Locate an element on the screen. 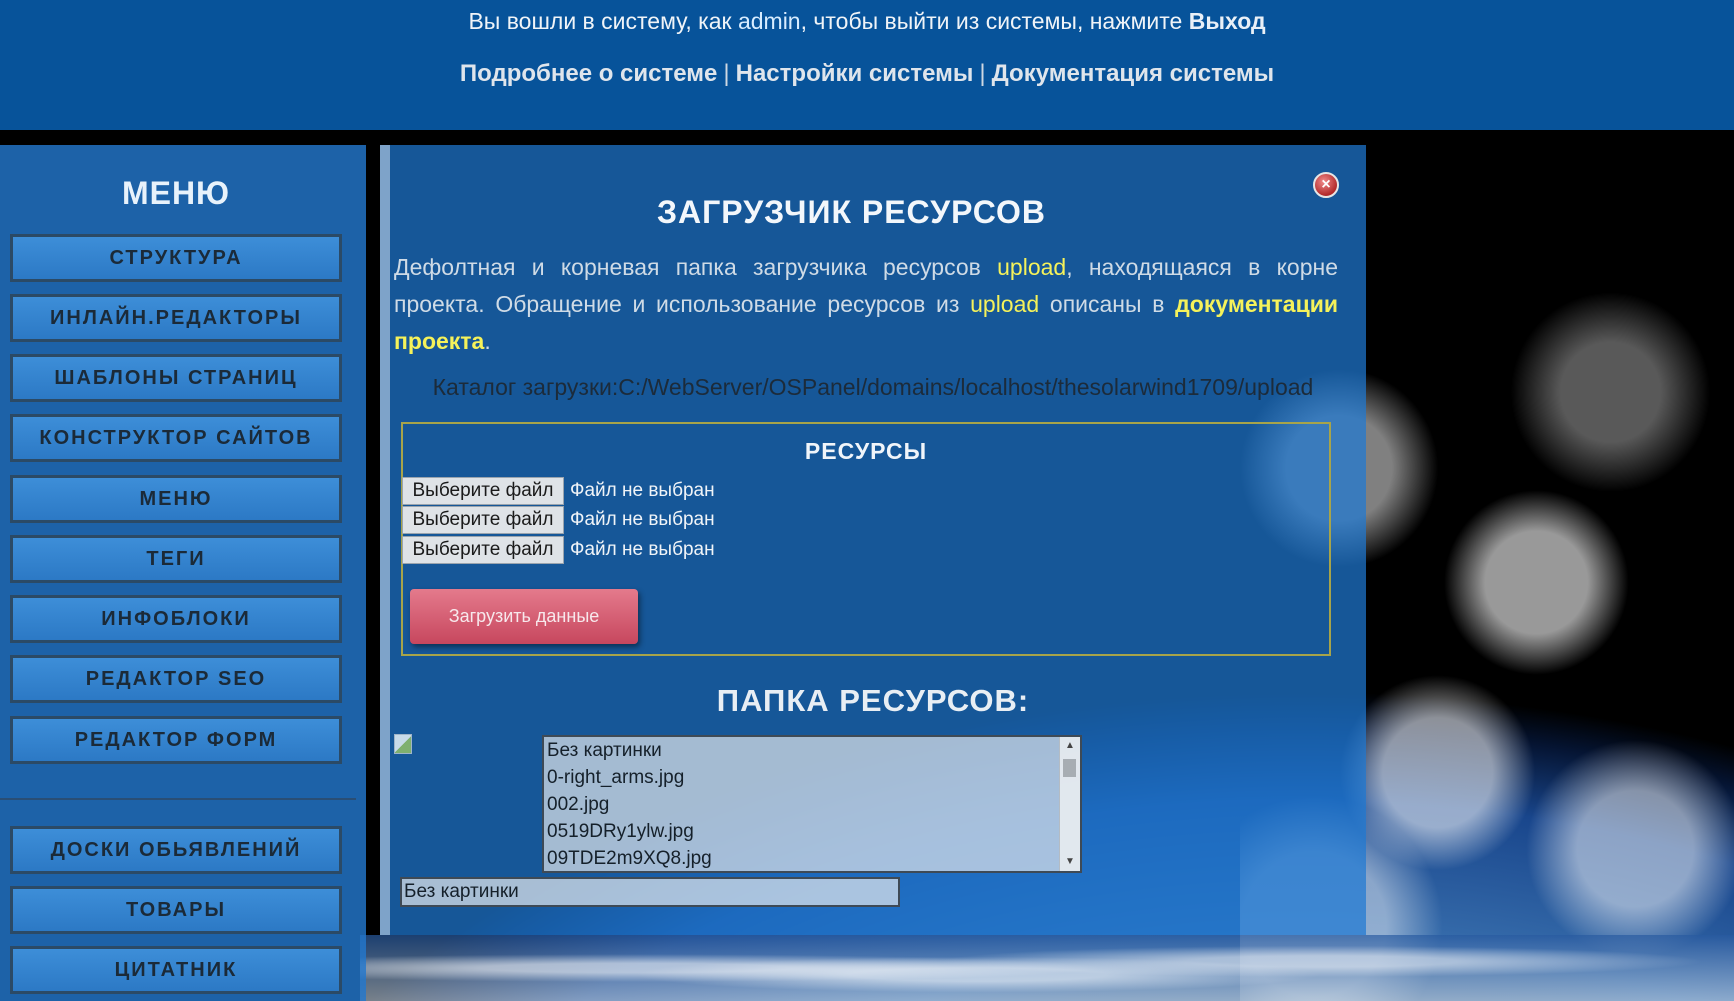 This screenshot has height=1001, width=1734. sidebar-item-menu: МЕНЮ is located at coordinates (176, 499).